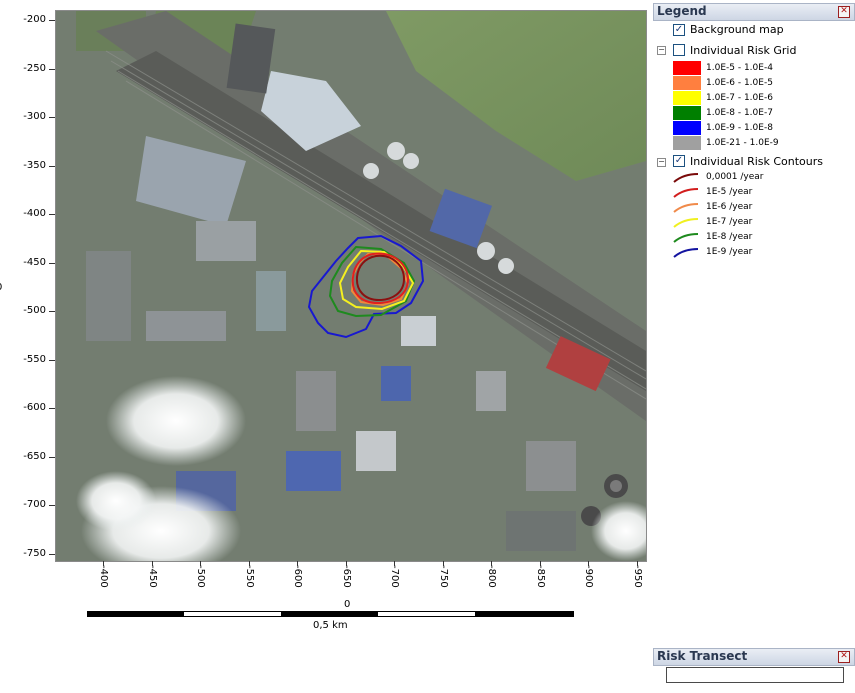 The image size is (855, 693). Describe the element at coordinates (347, 604) in the screenshot. I see `scale-bar-zero-label: 0` at that location.